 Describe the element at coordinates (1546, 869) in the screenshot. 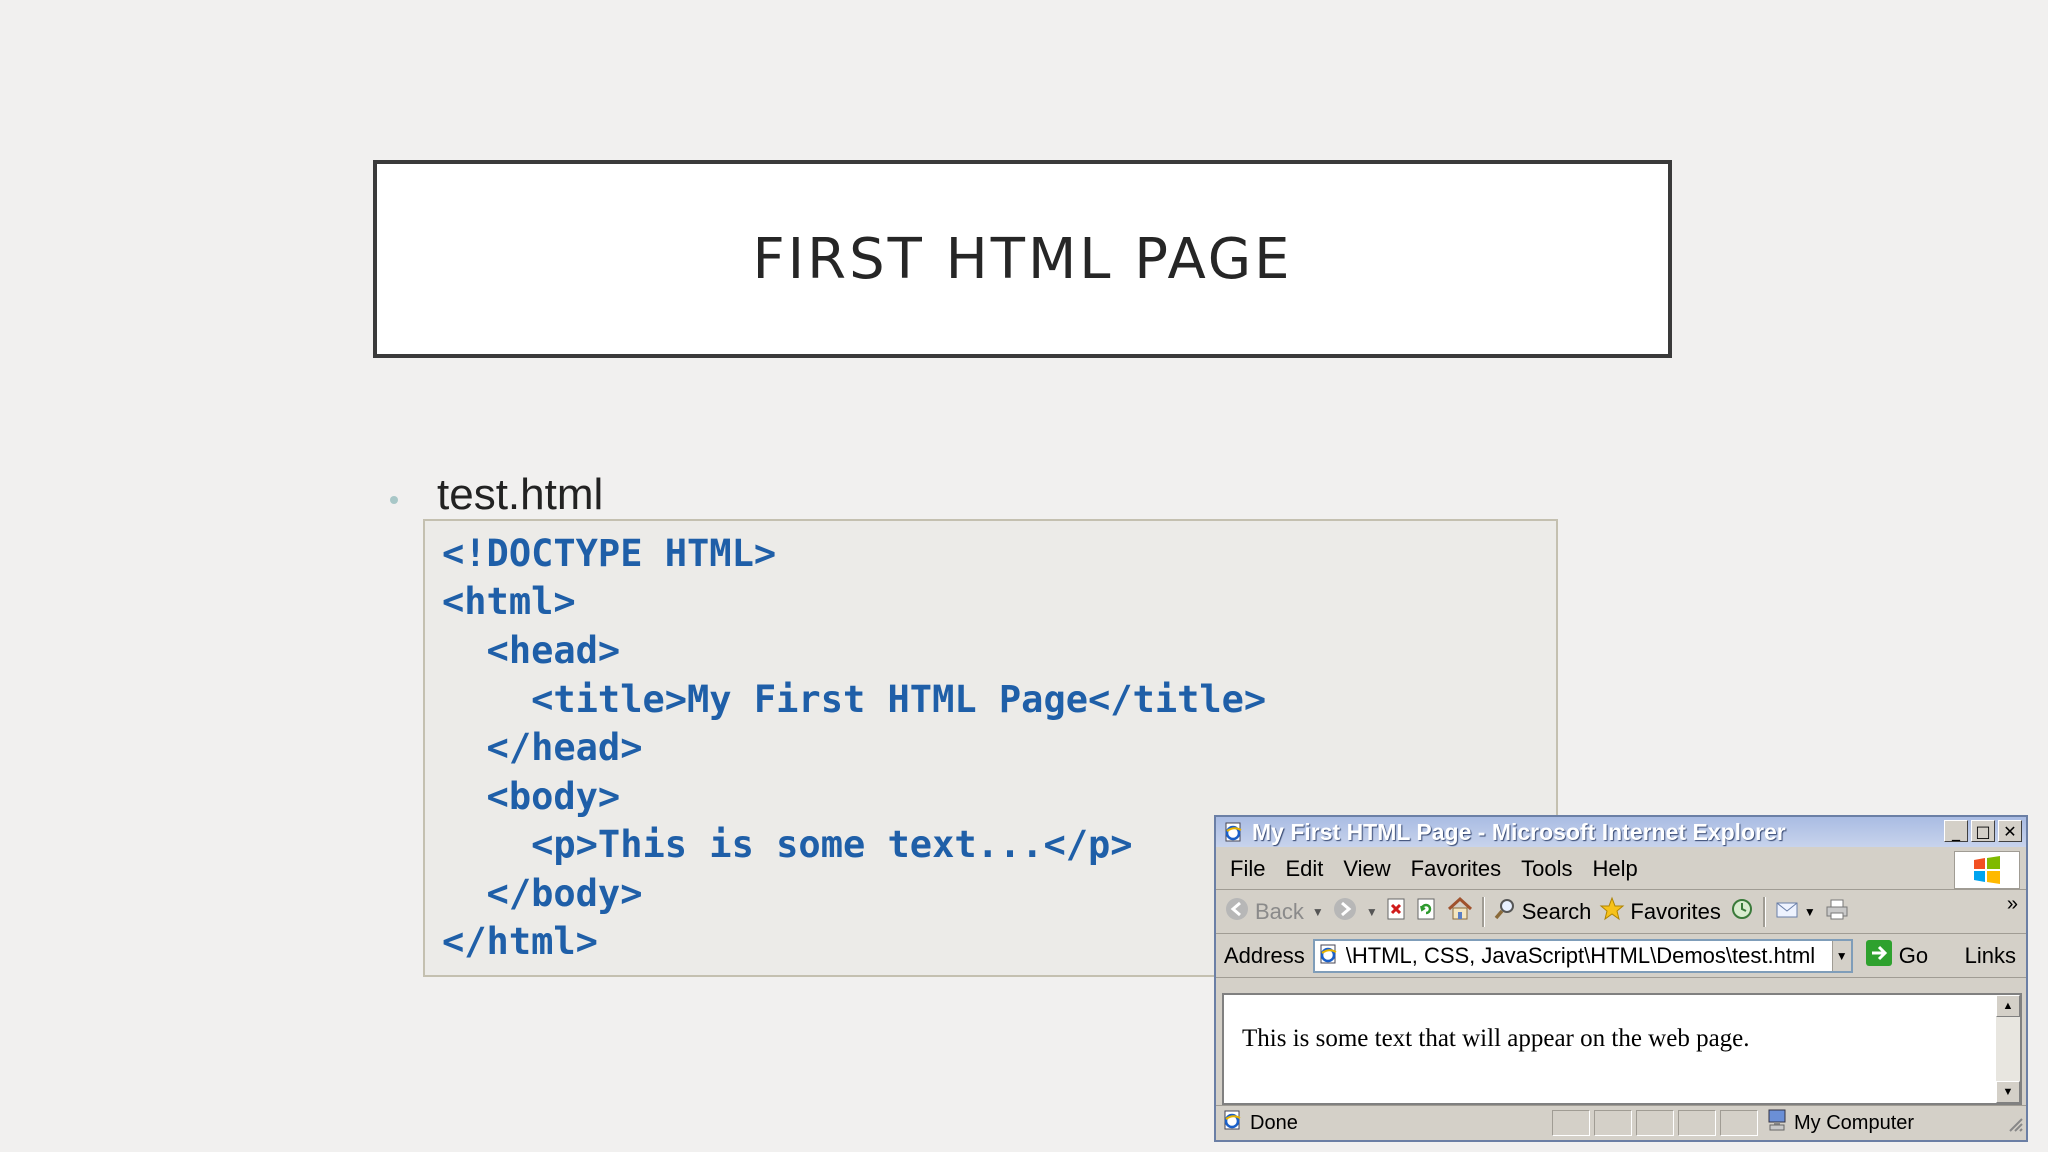

I see `menu-tools: Tools` at that location.